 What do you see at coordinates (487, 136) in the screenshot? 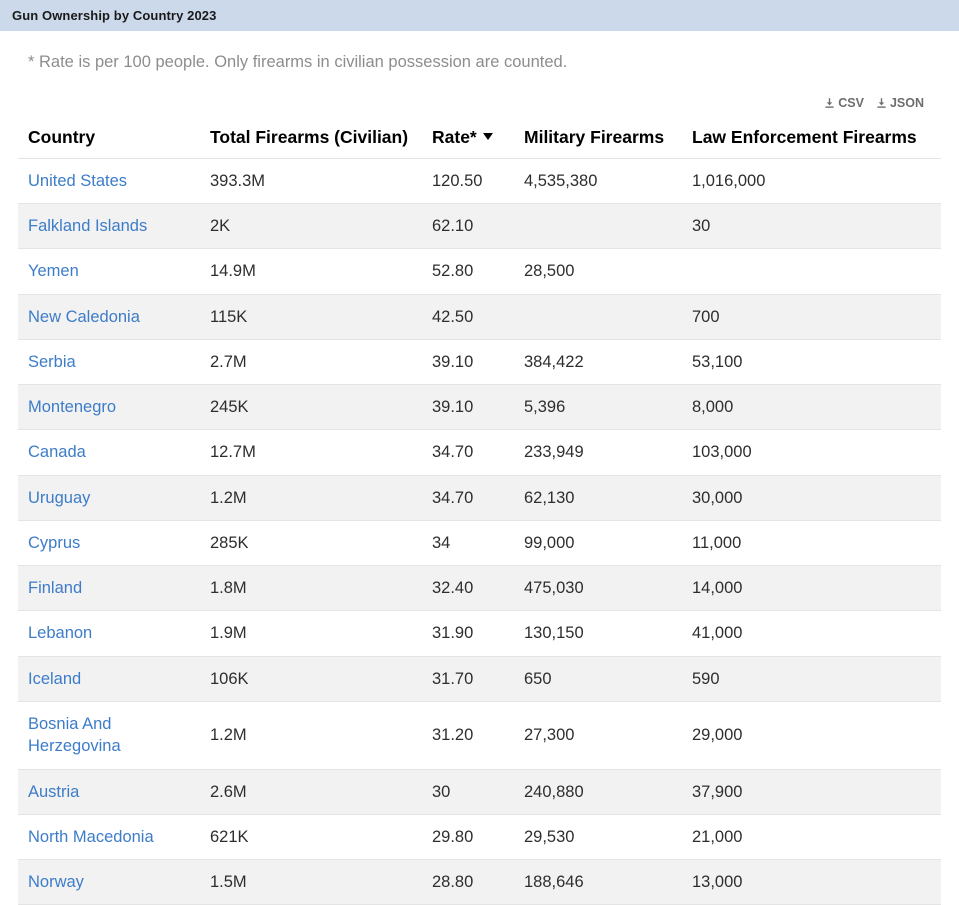
I see `sort-descending-icon` at bounding box center [487, 136].